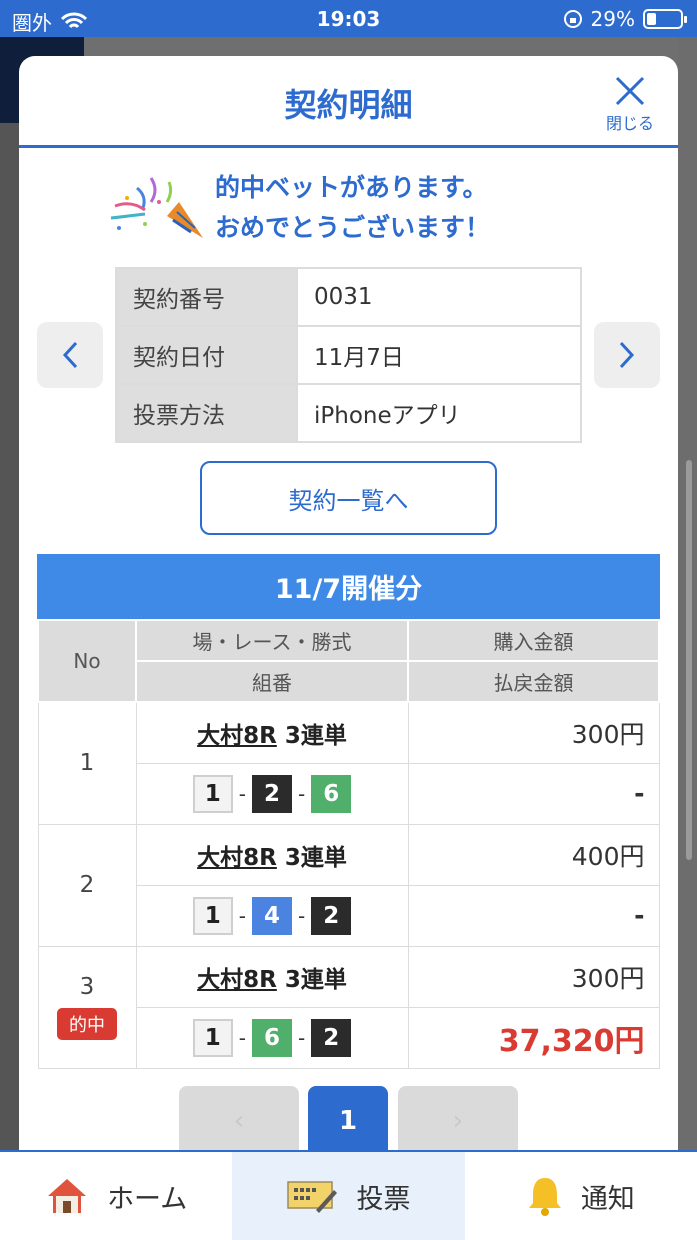 The width and height of the screenshot is (697, 1240). I want to click on home-icon, so click(67, 1196).